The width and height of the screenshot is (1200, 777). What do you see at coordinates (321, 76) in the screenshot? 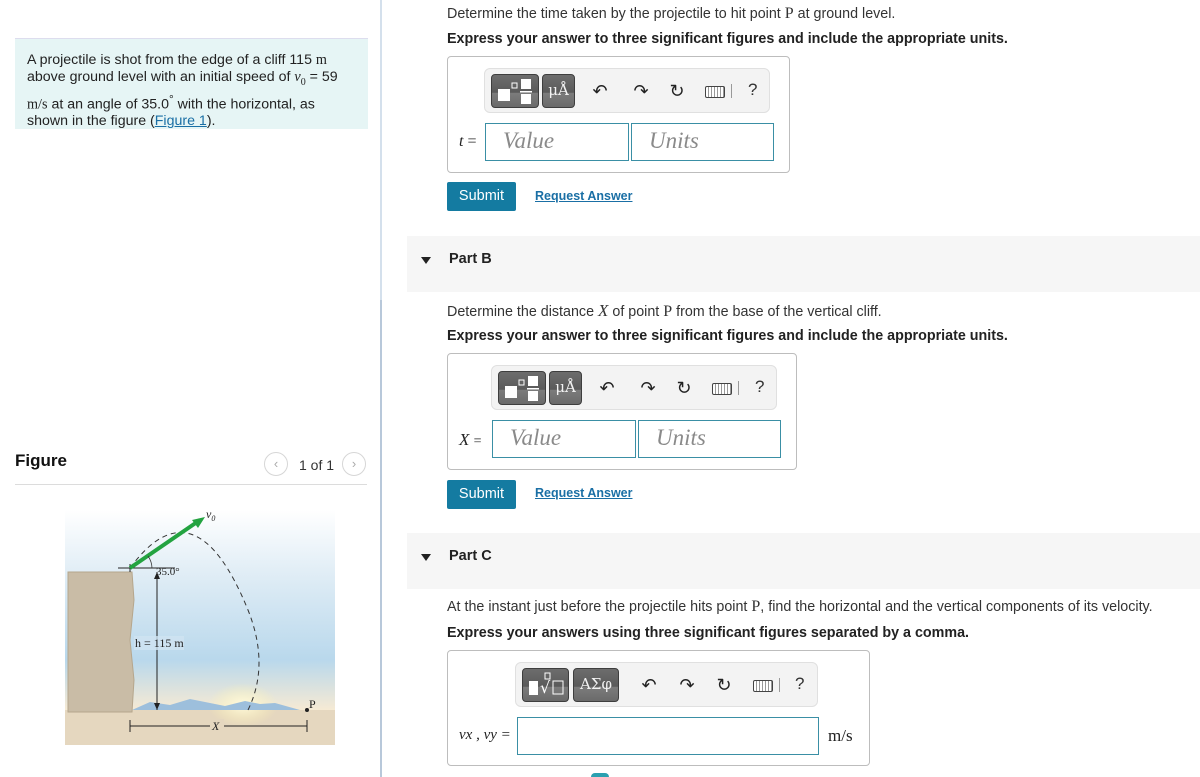
I see `intro-text: = 59` at bounding box center [321, 76].